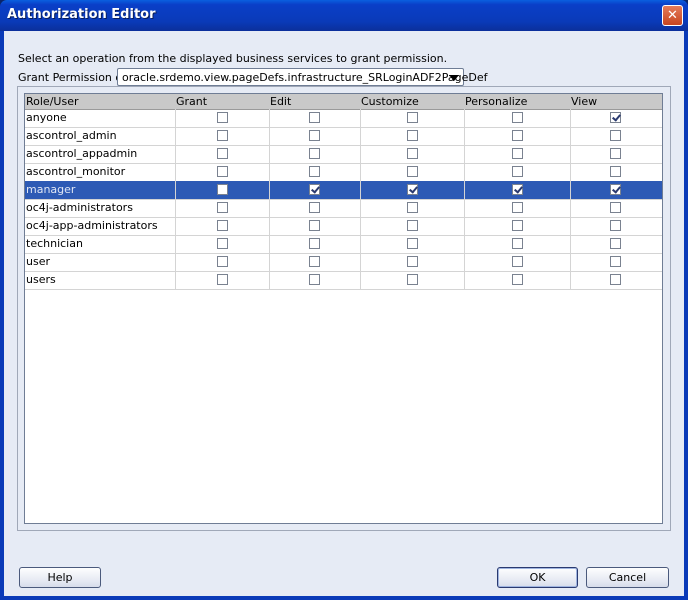 This screenshot has width=688, height=600. I want to click on ok-button: OK, so click(537, 577).